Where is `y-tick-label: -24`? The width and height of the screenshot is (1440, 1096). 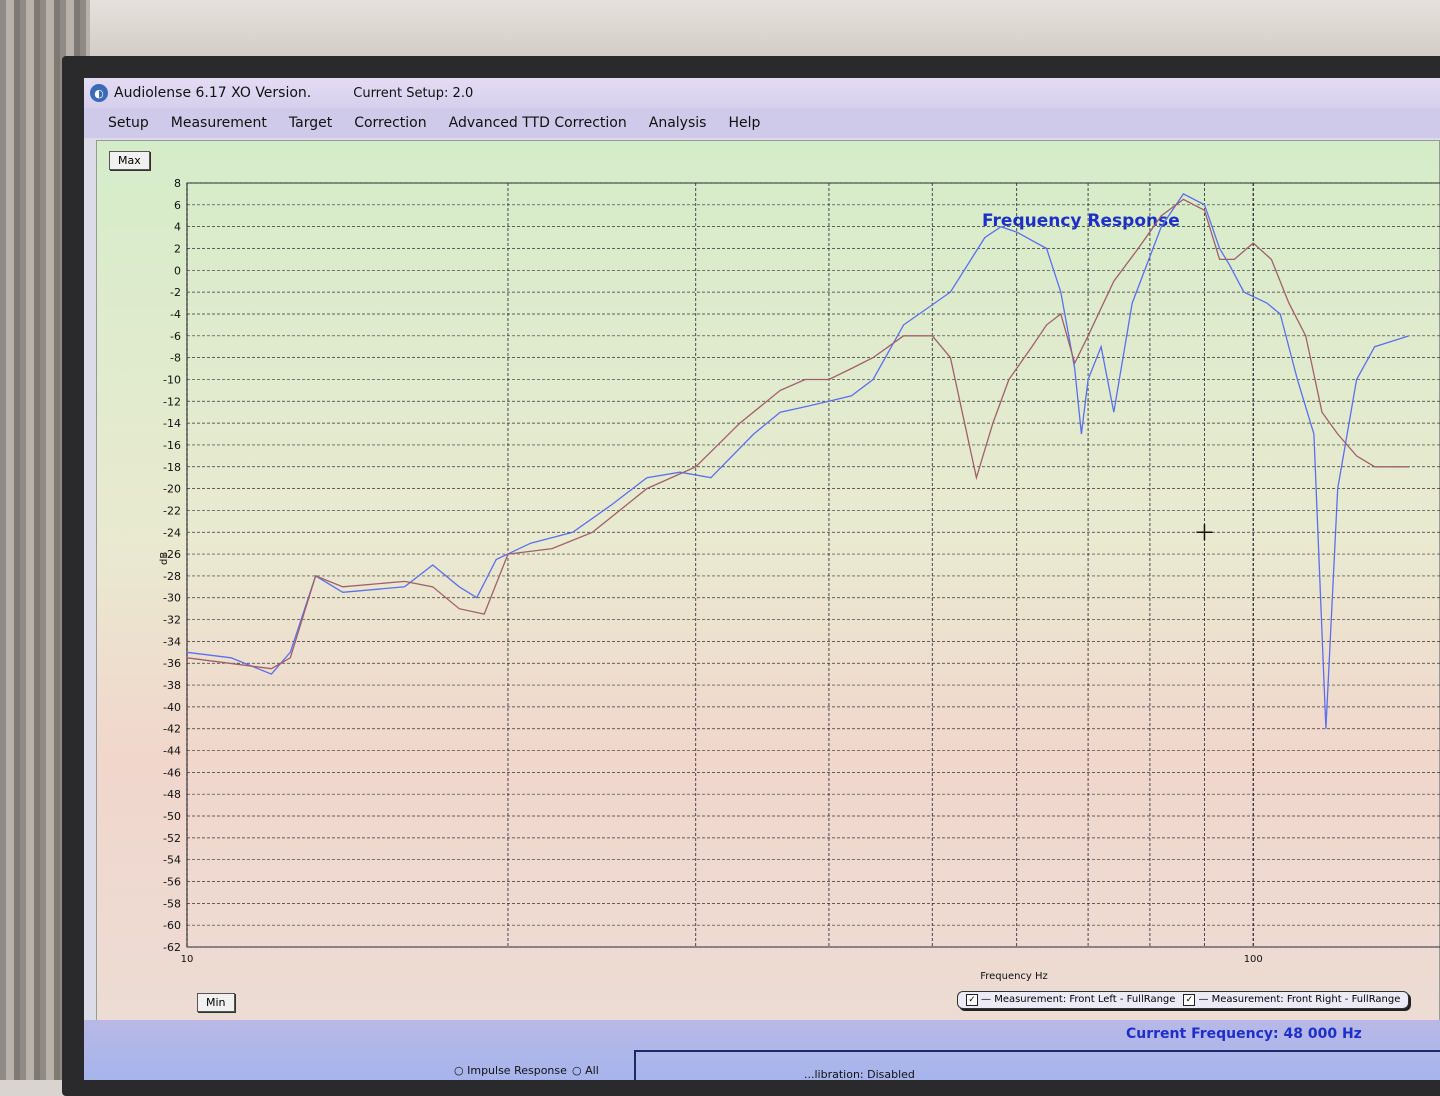 y-tick-label: -24 is located at coordinates (172, 532).